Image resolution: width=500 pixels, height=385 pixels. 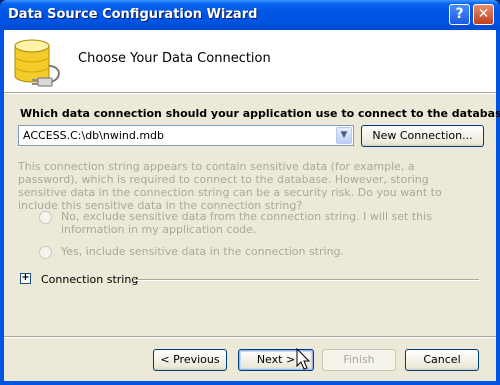 I want to click on radio-exclude-button, so click(x=45, y=217).